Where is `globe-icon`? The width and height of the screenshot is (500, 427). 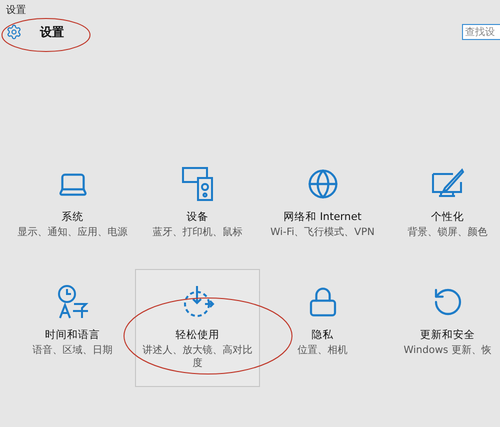
globe-icon is located at coordinates (322, 184).